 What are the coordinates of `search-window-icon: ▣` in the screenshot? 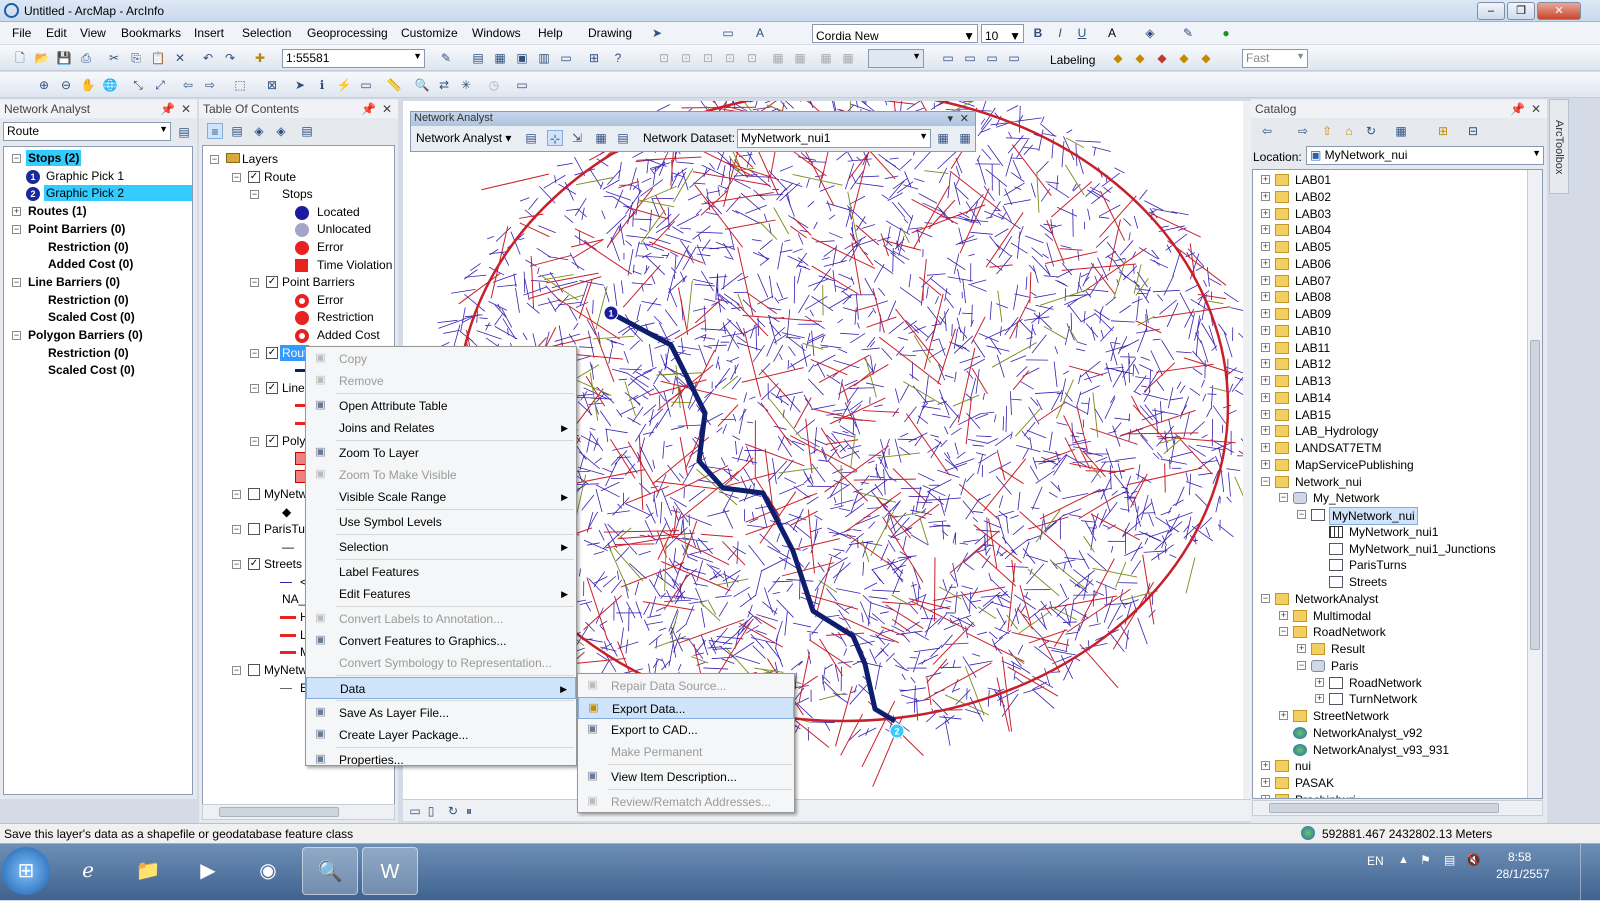 It's located at (522, 58).